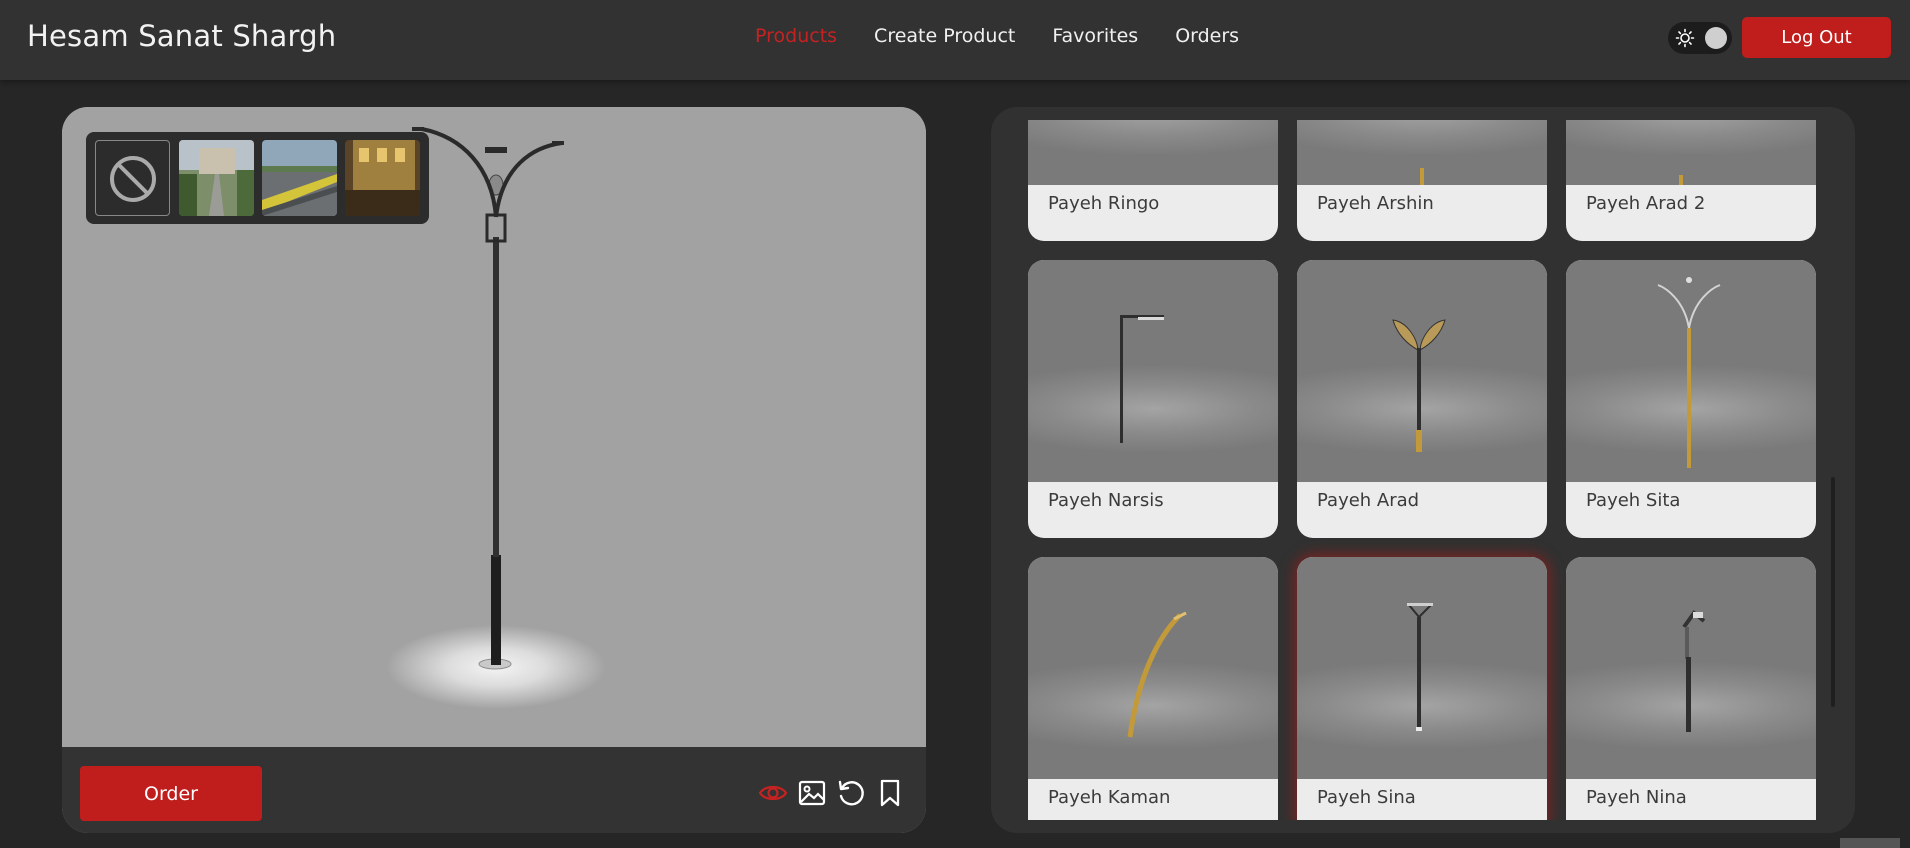  I want to click on product-card-payeh-sina: Payeh Sina, so click(1422, 688).